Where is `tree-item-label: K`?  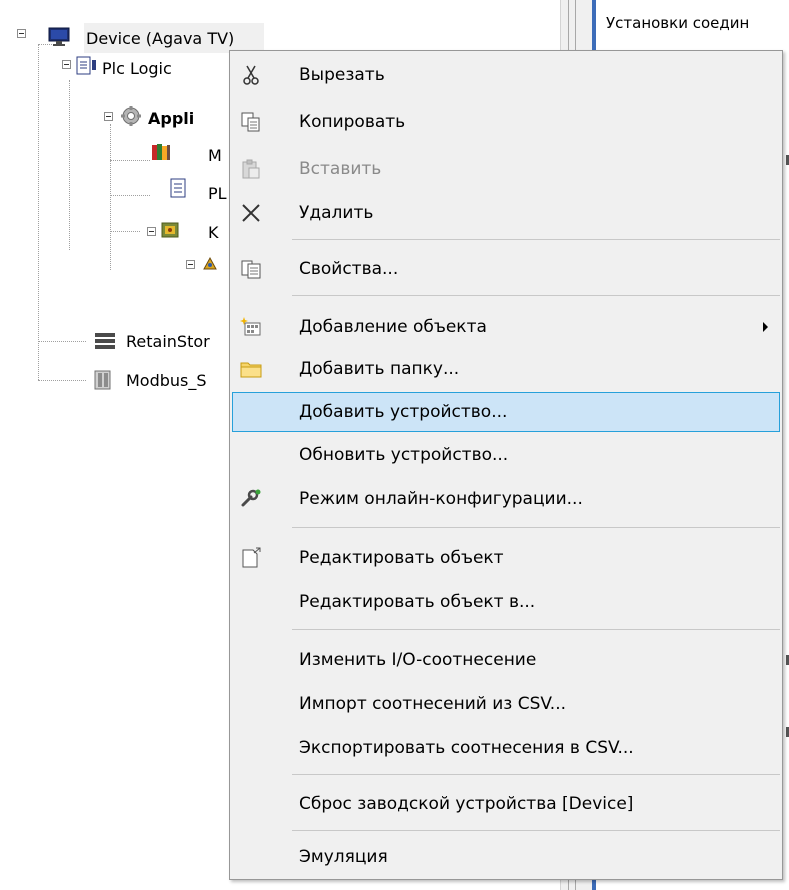 tree-item-label: K is located at coordinates (213, 232).